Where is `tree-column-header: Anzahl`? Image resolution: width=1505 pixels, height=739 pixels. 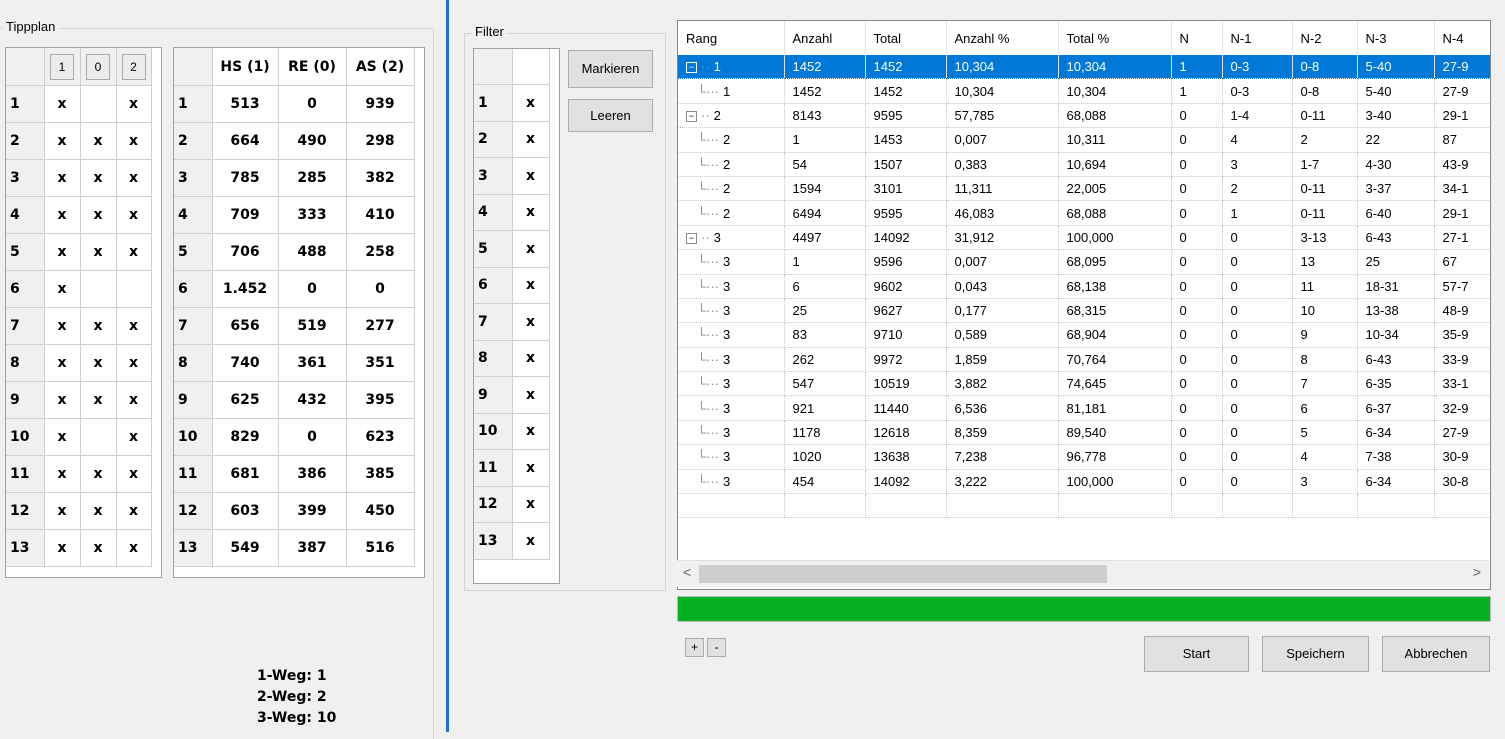
tree-column-header: Anzahl is located at coordinates (825, 38).